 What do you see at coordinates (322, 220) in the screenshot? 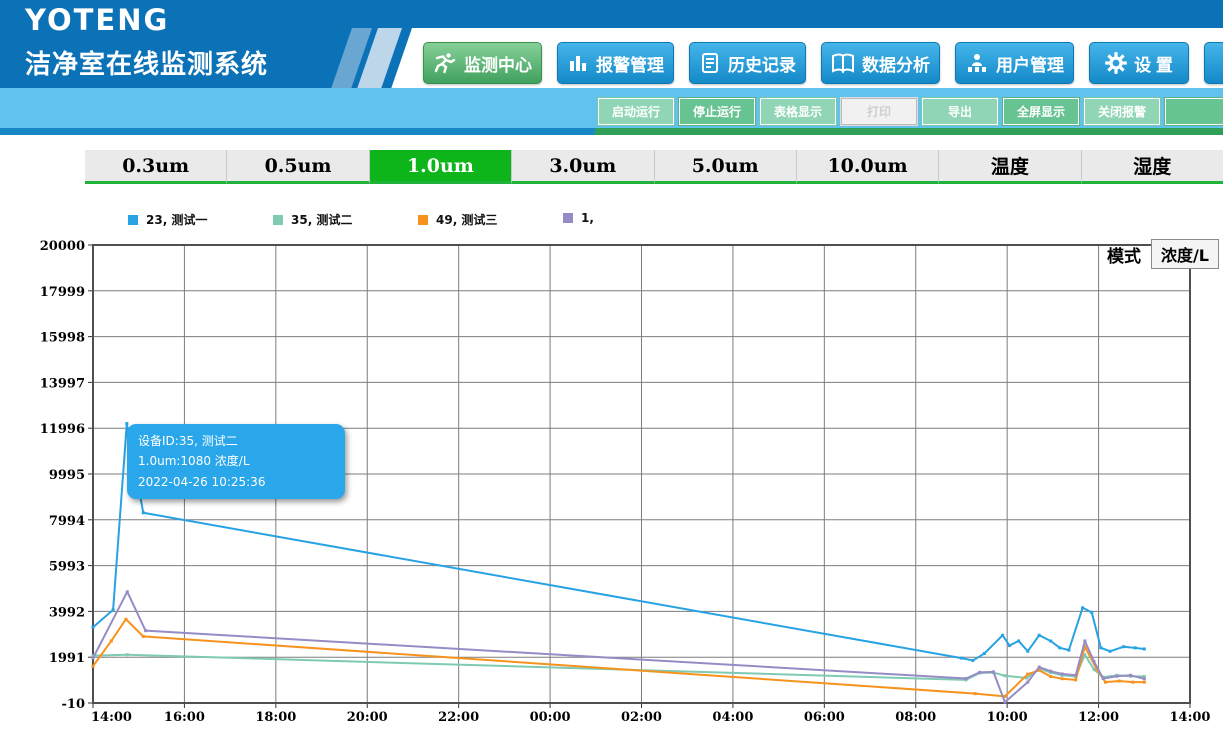
I see `legend-label: 35, 测试二` at bounding box center [322, 220].